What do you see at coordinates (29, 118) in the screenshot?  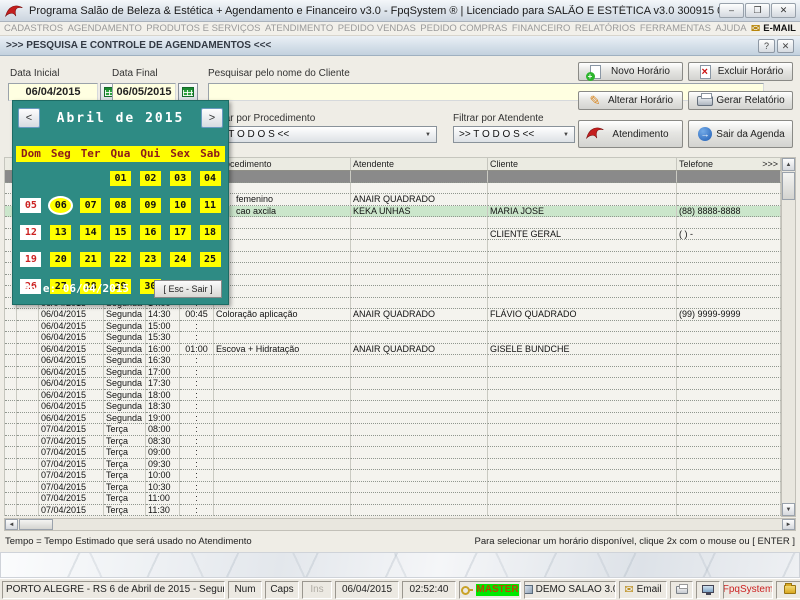 I see `calendar-prev-button: <` at bounding box center [29, 118].